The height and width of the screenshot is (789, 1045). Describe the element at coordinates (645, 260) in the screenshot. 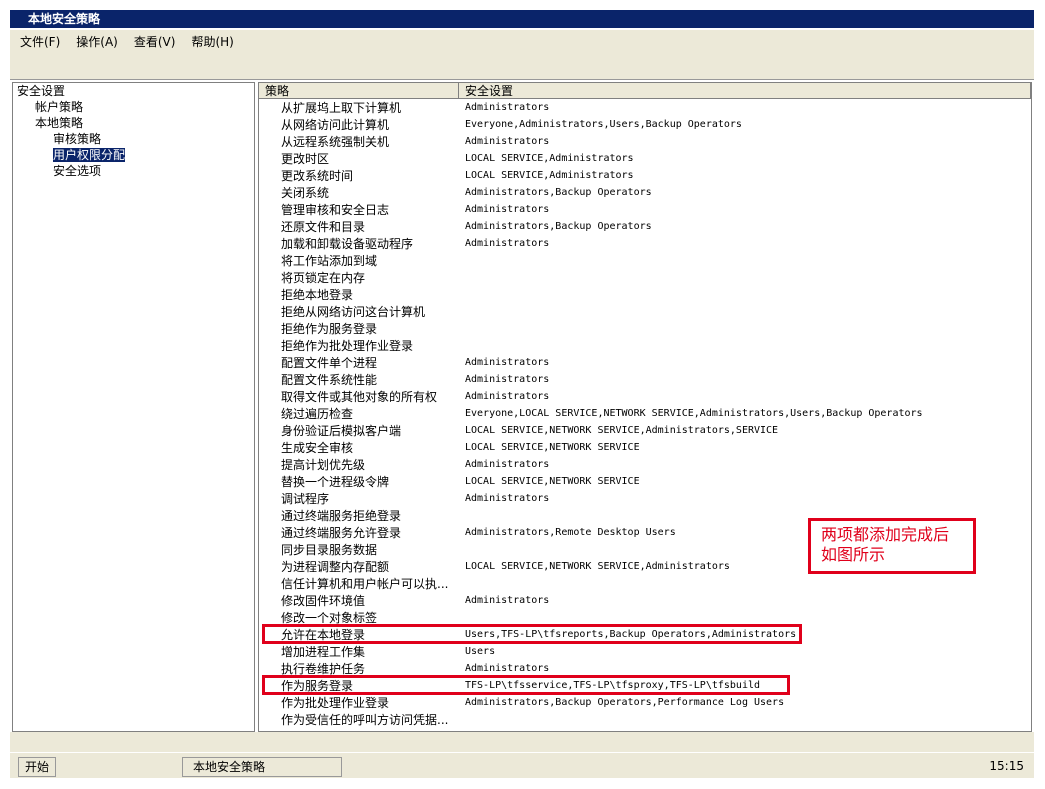

I see `table-row: 将工作站添加到域` at that location.